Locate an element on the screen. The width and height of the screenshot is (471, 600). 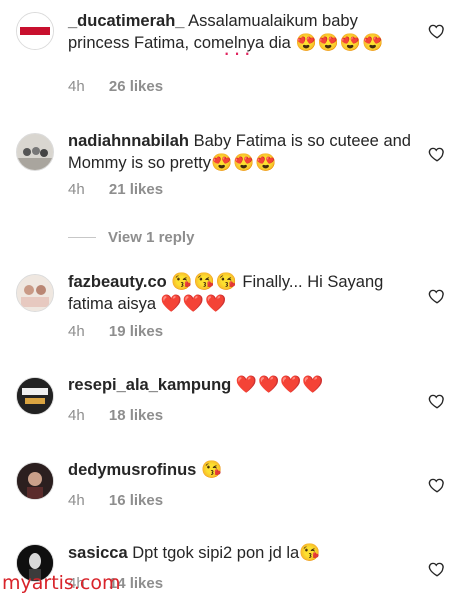
comment-emojis: ❤️❤️❤️ is located at coordinates (194, 303).